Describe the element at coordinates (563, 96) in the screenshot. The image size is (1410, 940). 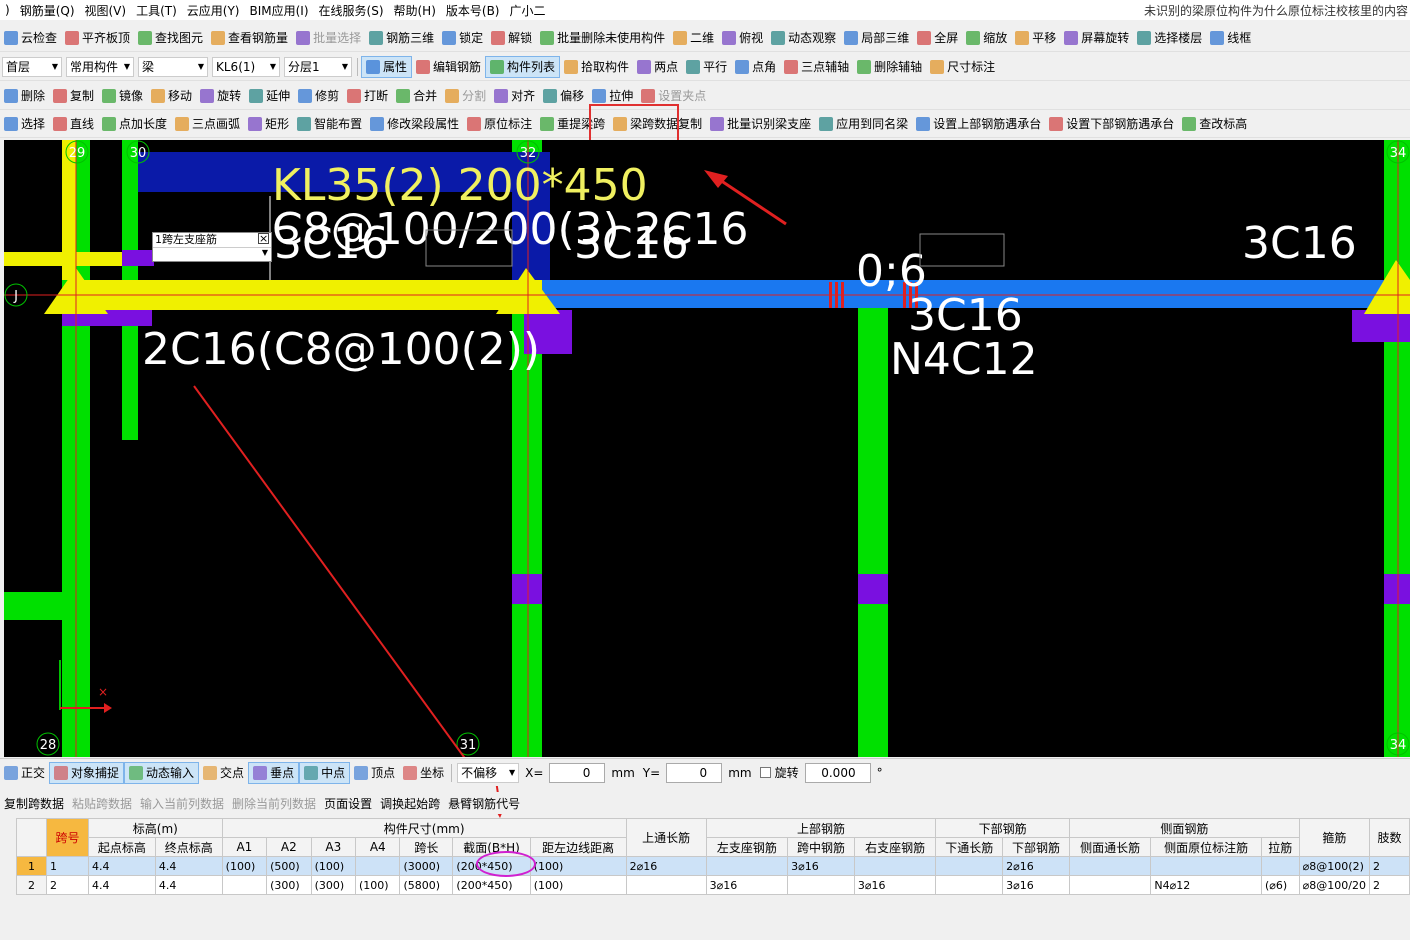
I see `modify-button-11: 偏移` at that location.